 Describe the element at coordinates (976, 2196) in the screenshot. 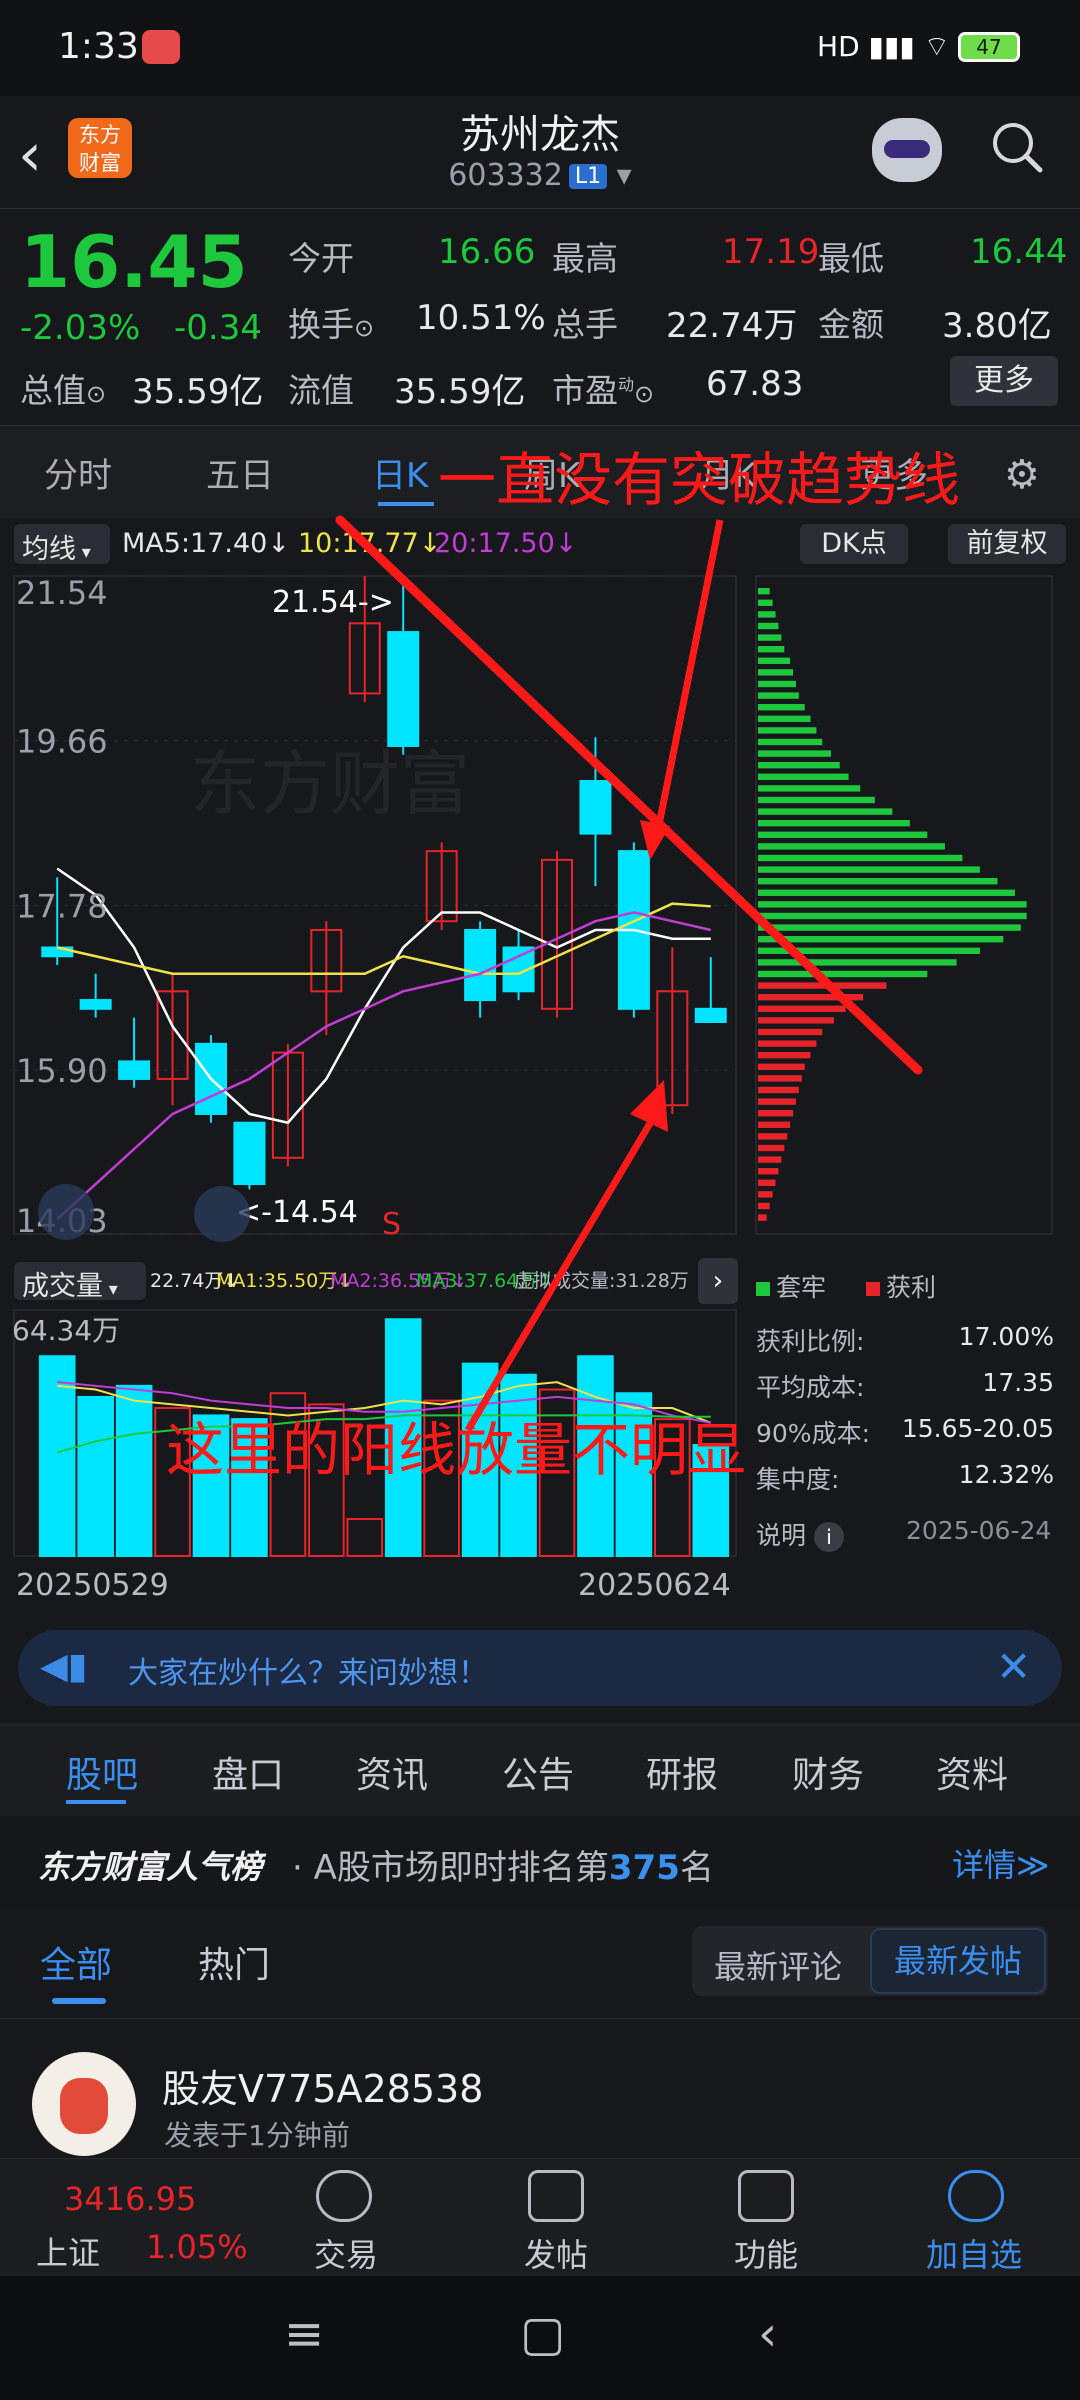

I see `add-circle-icon` at that location.